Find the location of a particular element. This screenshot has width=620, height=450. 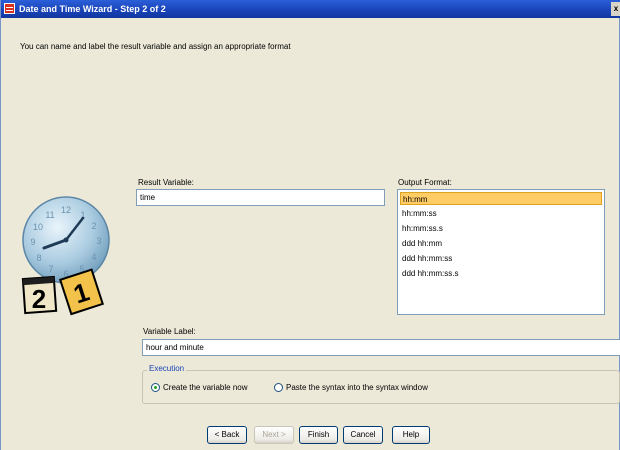

calendar-page-left: 2 is located at coordinates (39, 295).